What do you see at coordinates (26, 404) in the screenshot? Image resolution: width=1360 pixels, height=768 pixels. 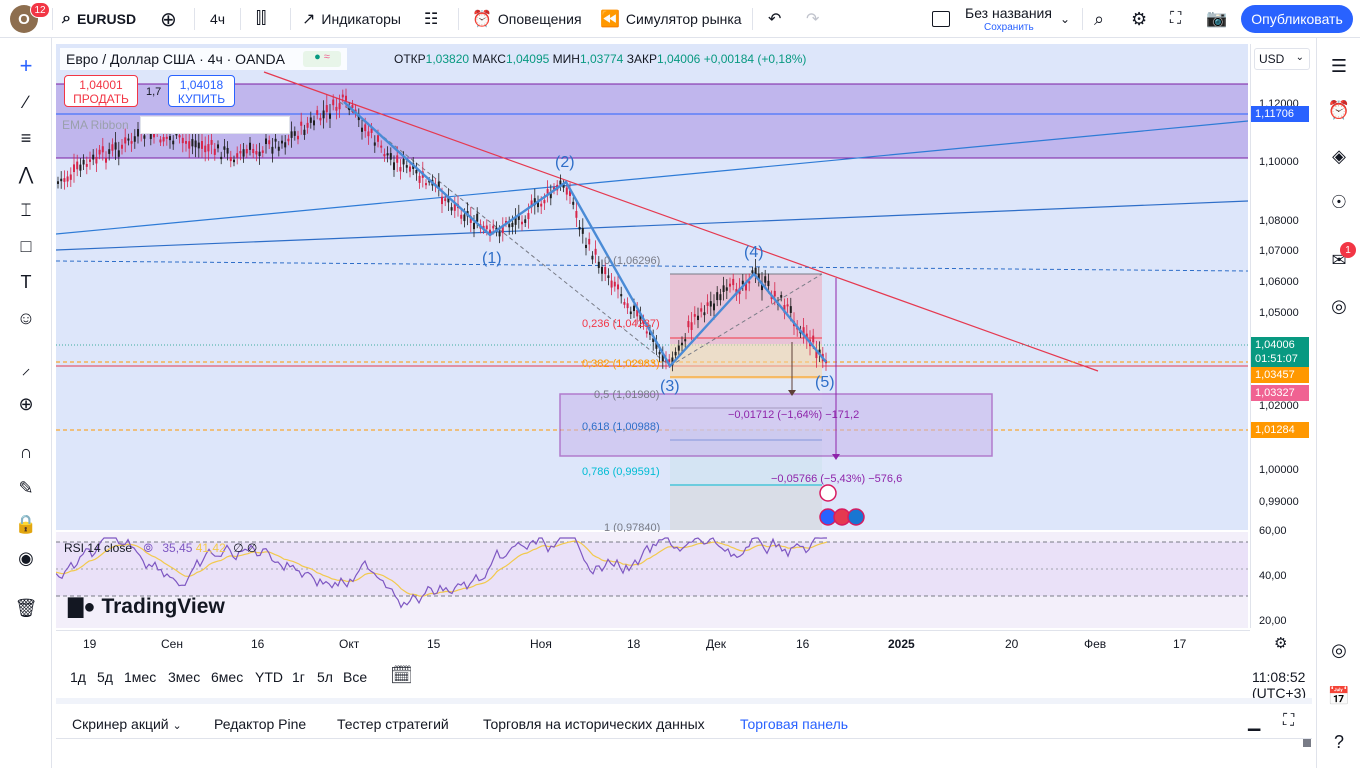 I see `zoom-in-icon: ⊕` at bounding box center [26, 404].